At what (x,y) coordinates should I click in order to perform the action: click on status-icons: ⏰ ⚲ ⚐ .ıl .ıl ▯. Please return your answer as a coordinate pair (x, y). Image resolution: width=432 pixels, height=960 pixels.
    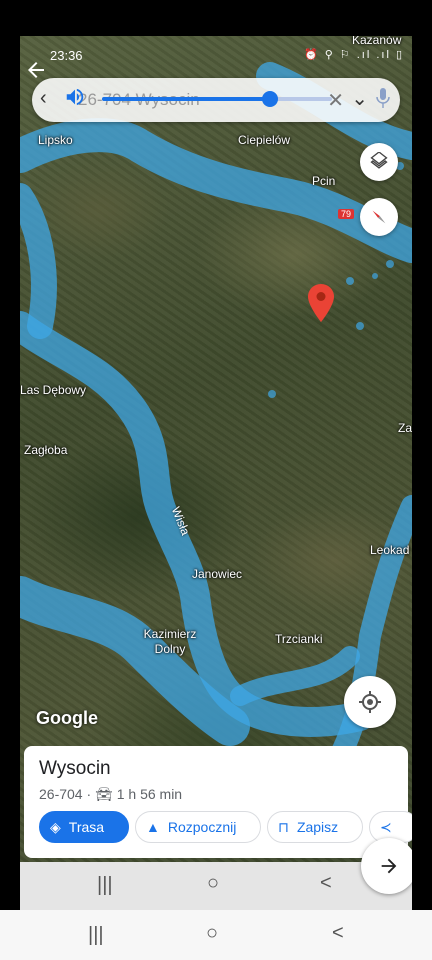
    Looking at the image, I should click on (353, 55).